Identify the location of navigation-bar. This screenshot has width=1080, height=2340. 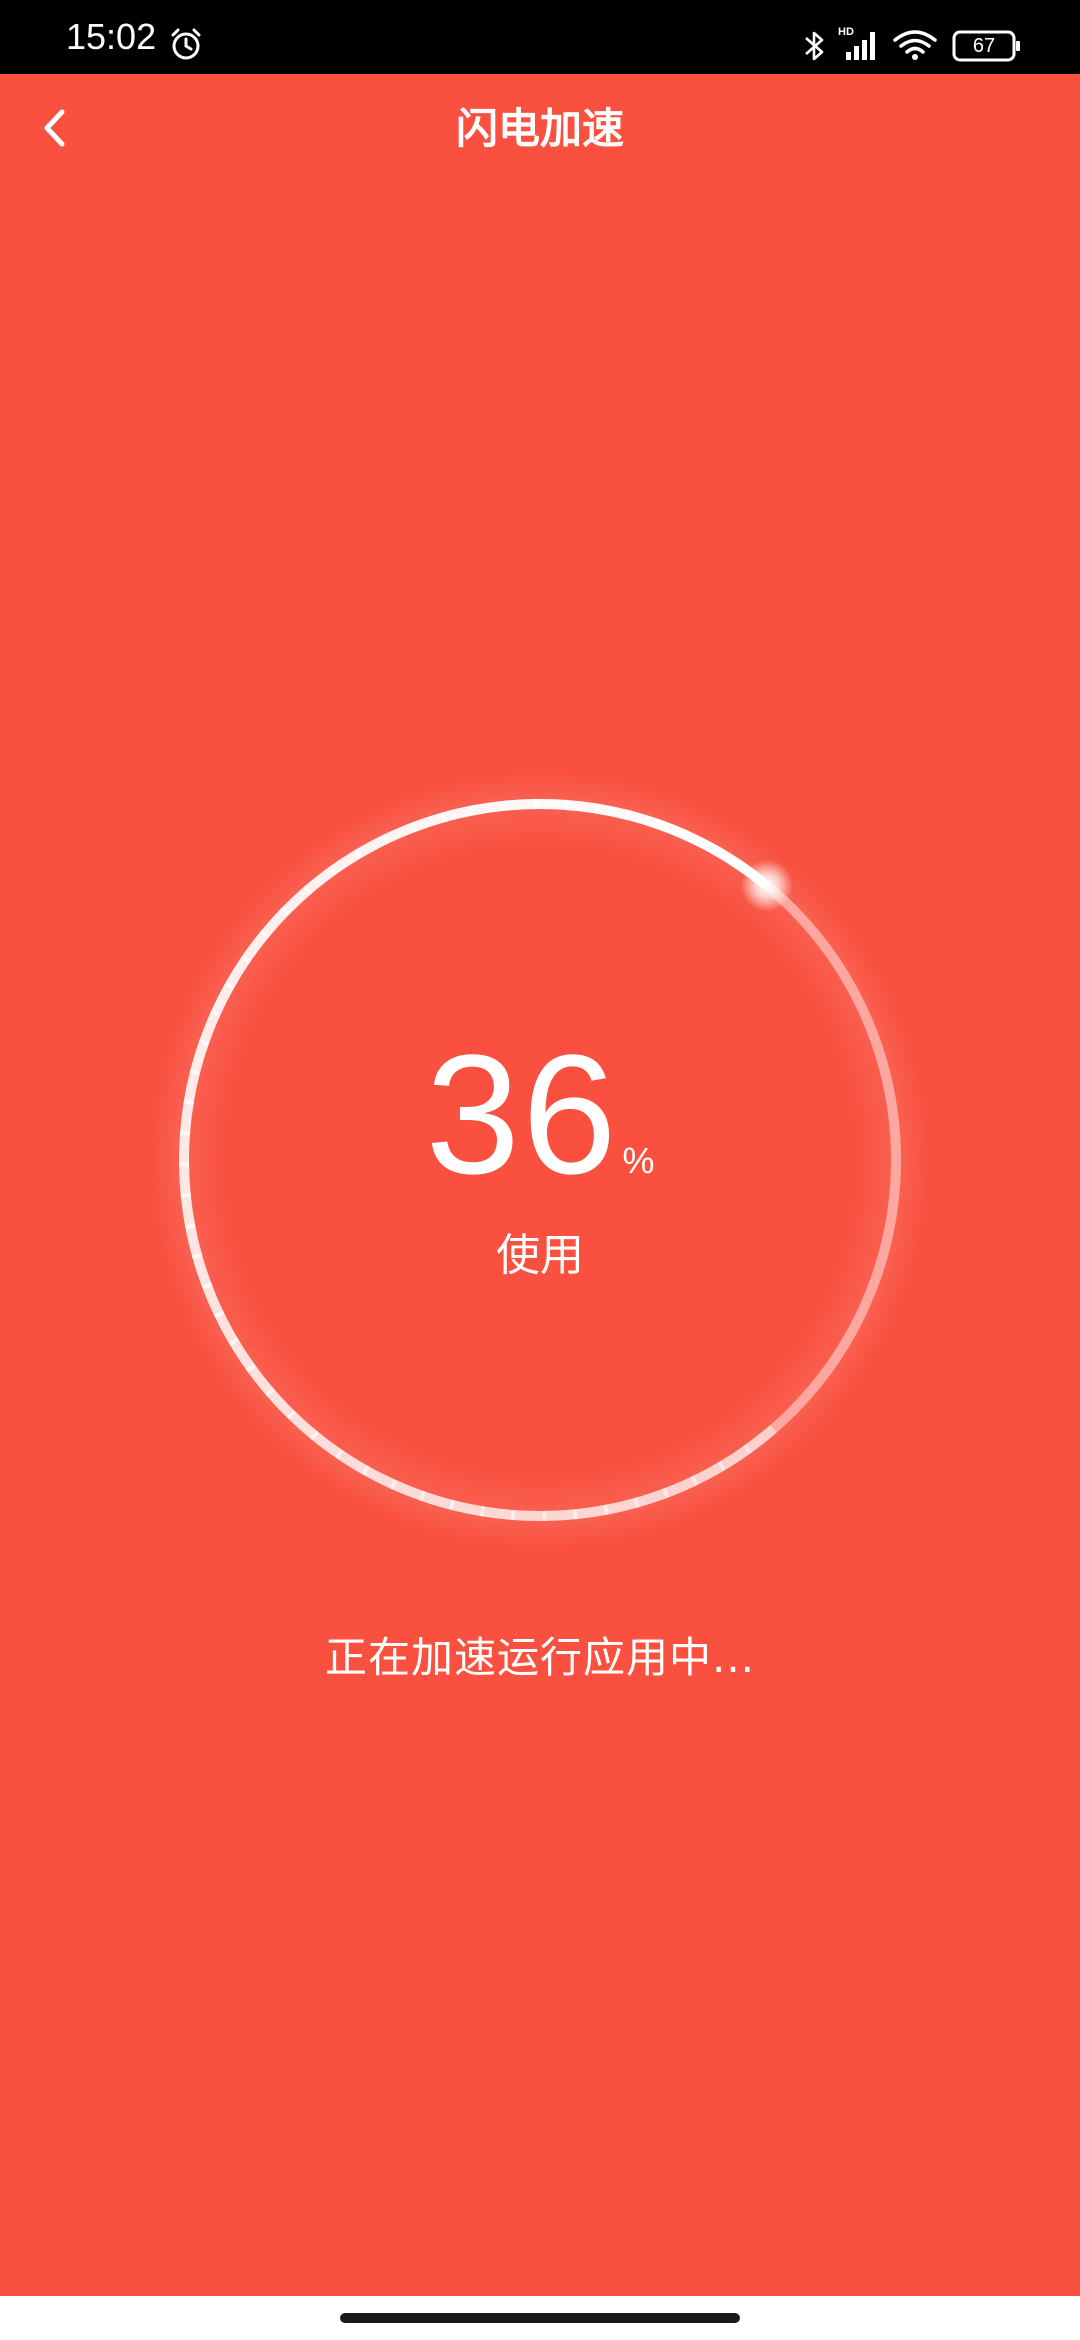
(540, 2318).